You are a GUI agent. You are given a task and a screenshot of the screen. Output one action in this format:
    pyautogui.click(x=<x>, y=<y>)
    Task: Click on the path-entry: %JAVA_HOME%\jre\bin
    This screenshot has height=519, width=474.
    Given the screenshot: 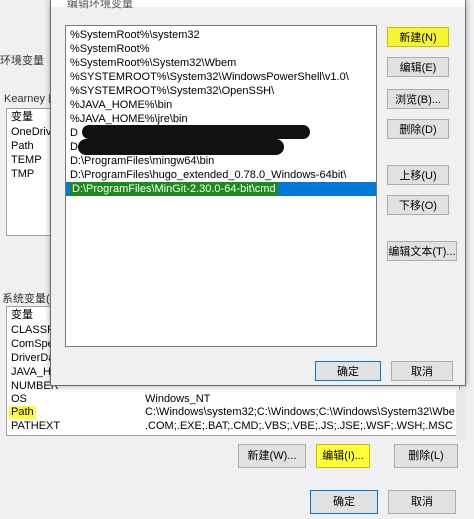 What is the action you would take?
    pyautogui.click(x=129, y=119)
    